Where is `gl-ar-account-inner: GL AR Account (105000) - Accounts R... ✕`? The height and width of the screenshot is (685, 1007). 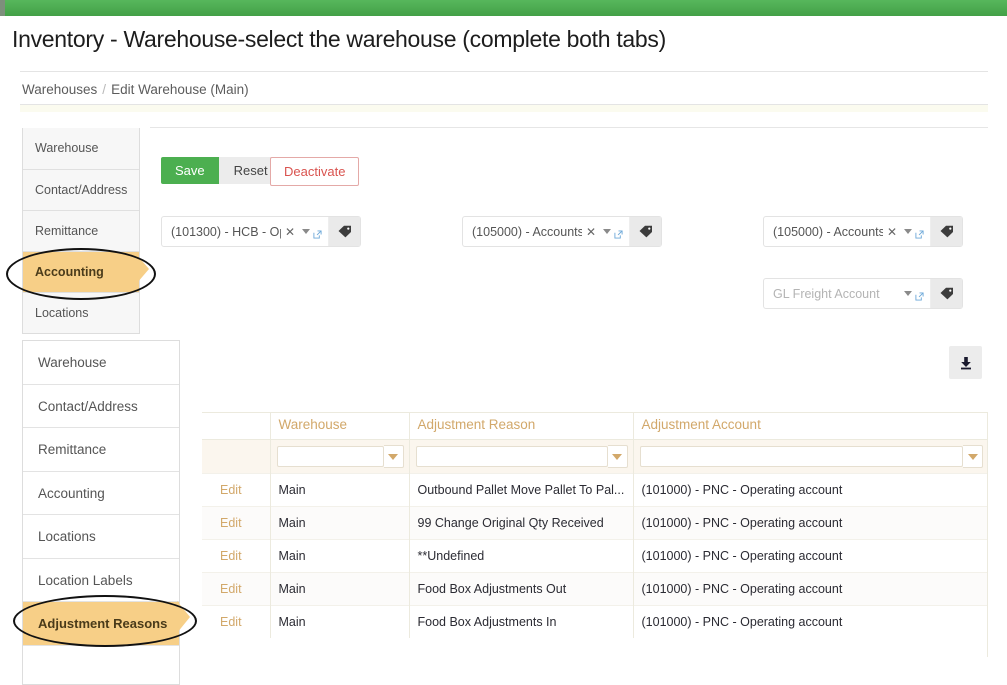 gl-ar-account-inner: GL AR Account (105000) - Accounts R... ✕ is located at coordinates (546, 231).